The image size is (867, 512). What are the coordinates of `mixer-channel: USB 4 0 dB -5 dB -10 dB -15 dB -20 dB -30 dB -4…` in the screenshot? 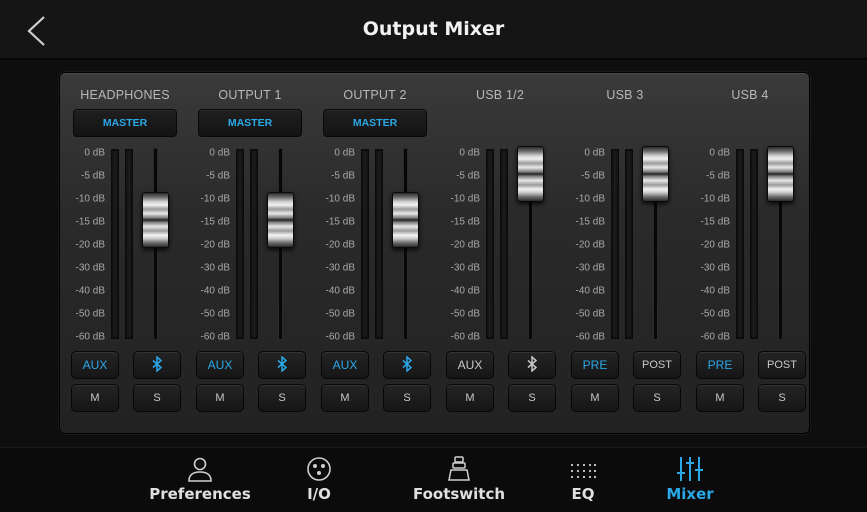 It's located at (750, 253).